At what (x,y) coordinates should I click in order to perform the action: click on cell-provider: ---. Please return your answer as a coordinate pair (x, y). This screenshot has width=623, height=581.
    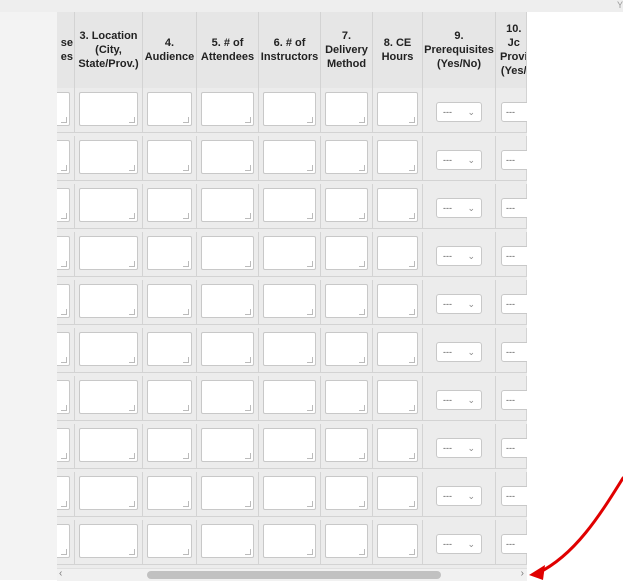
    Looking at the image, I should click on (511, 110).